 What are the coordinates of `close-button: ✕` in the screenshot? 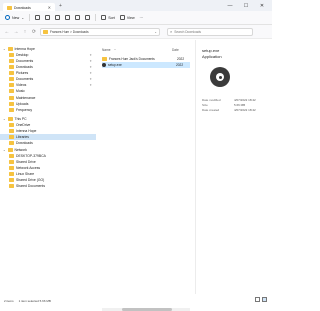 It's located at (262, 5).